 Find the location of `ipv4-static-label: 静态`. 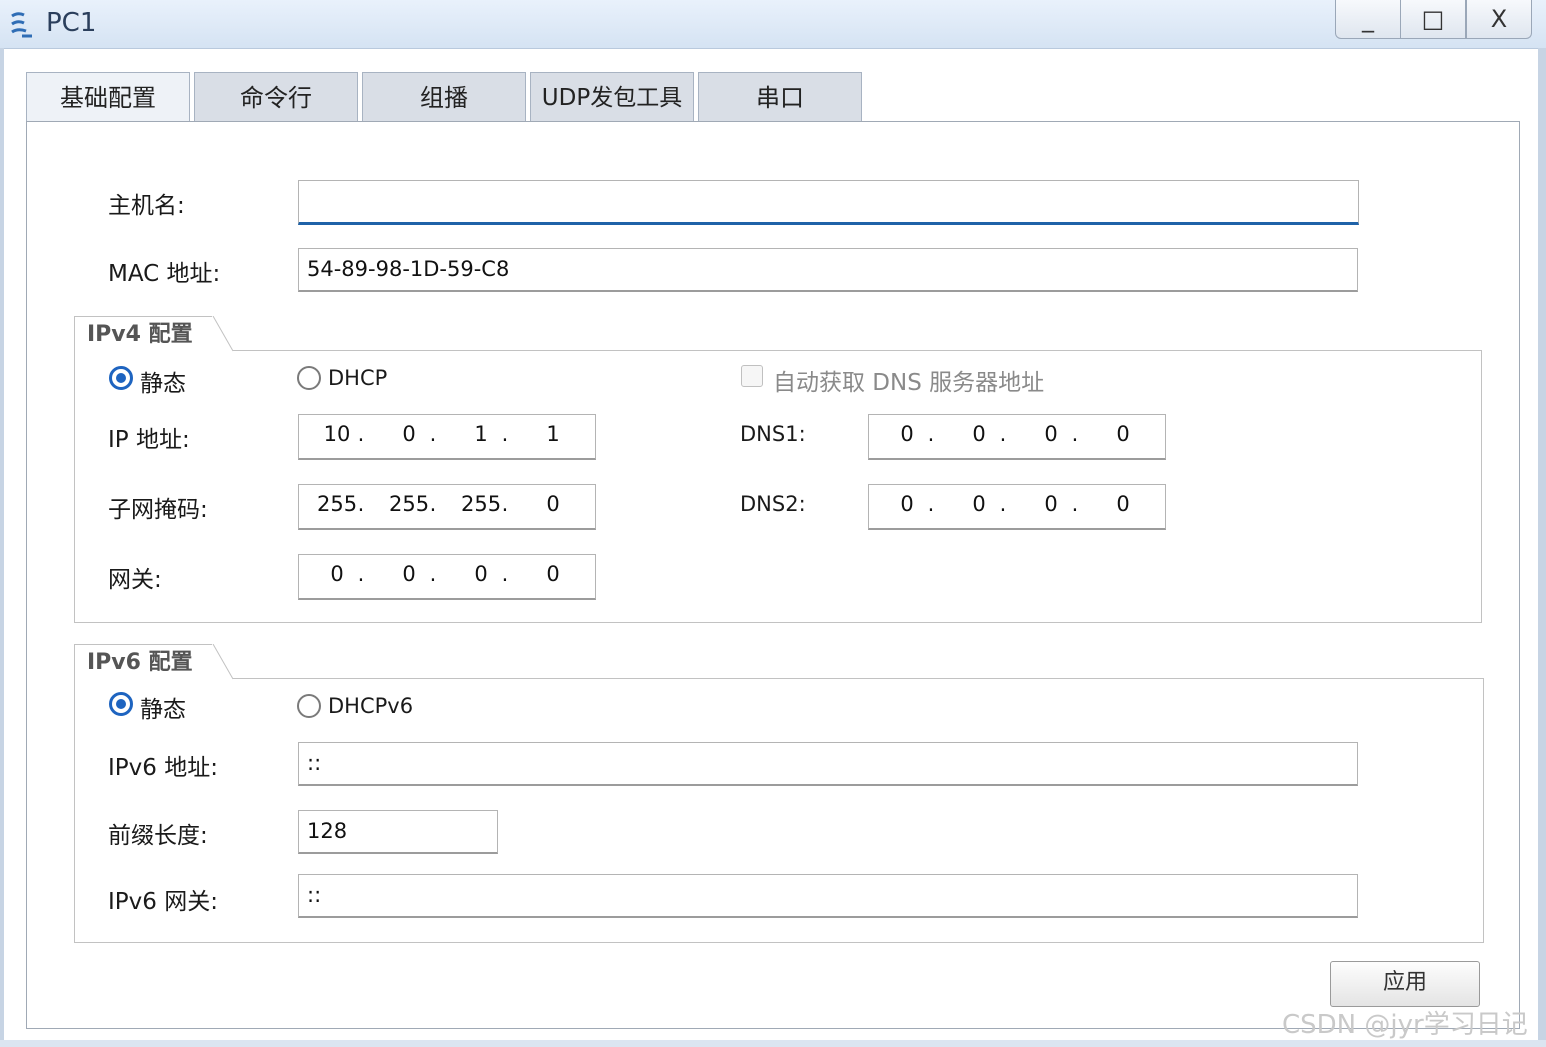

ipv4-static-label: 静态 is located at coordinates (163, 384).